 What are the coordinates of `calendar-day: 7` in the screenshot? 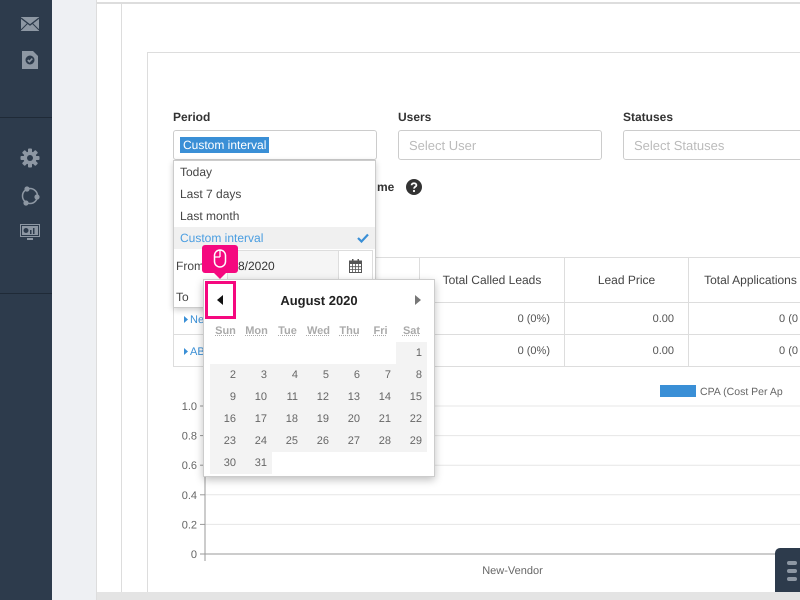 It's located at (380, 375).